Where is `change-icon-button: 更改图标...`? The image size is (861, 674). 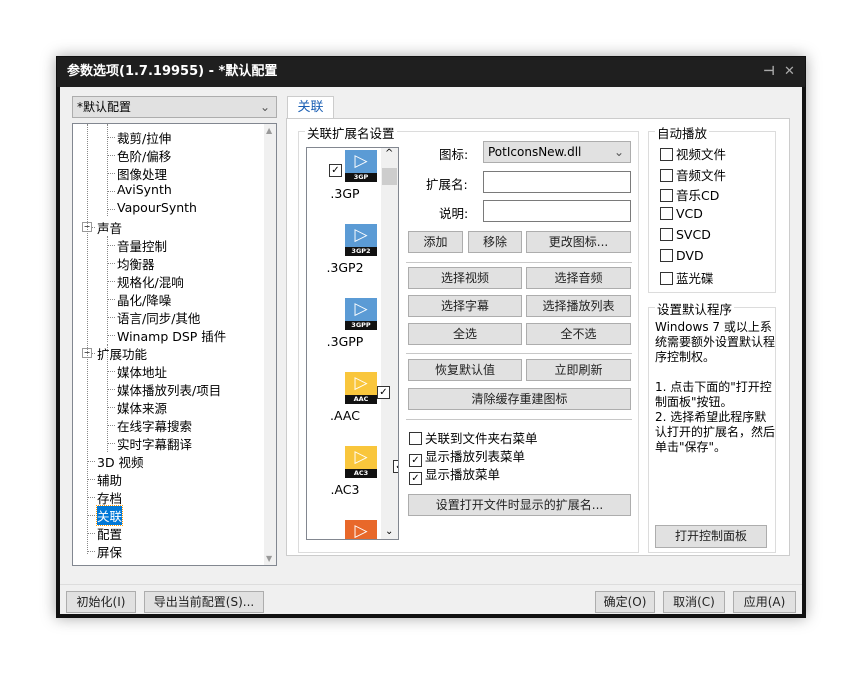 change-icon-button: 更改图标... is located at coordinates (578, 242).